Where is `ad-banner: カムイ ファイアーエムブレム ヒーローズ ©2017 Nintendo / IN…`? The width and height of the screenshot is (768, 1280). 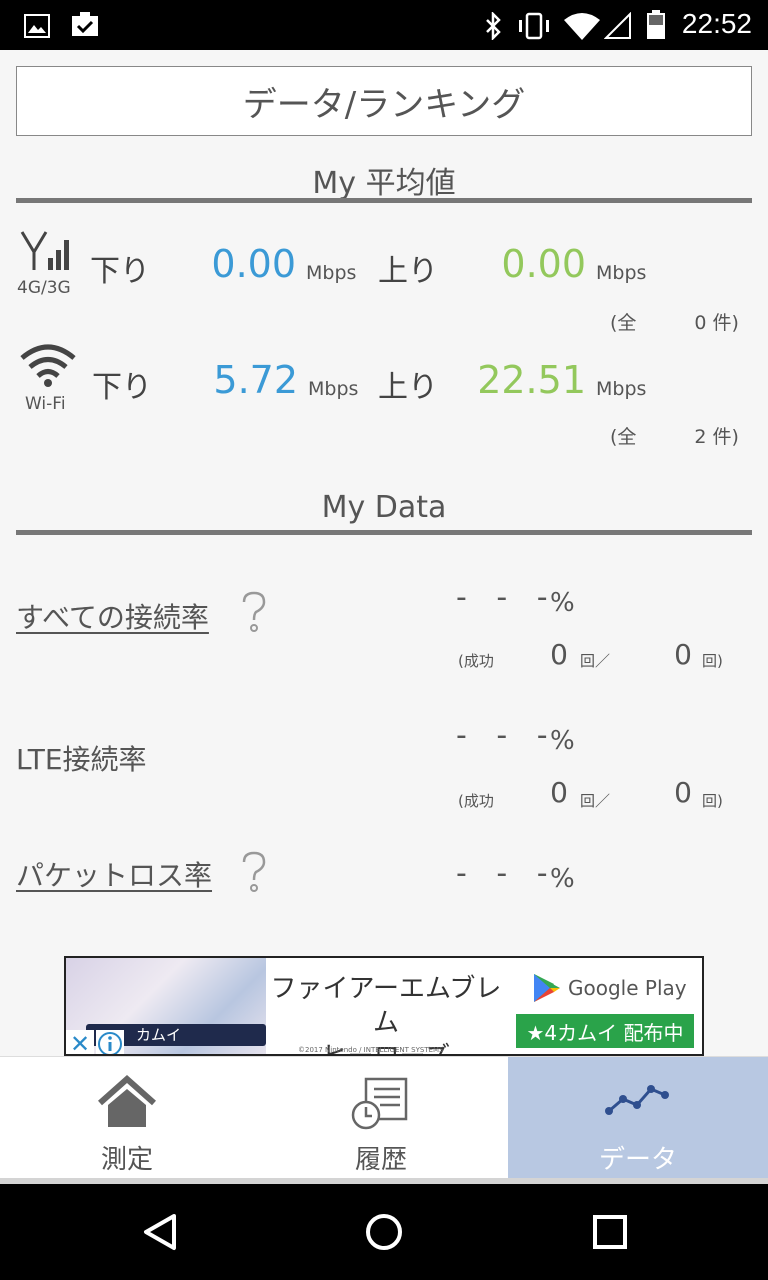
ad-banner: カムイ ファイアーエムブレム ヒーローズ ©2017 Nintendo / IN… is located at coordinates (384, 1006).